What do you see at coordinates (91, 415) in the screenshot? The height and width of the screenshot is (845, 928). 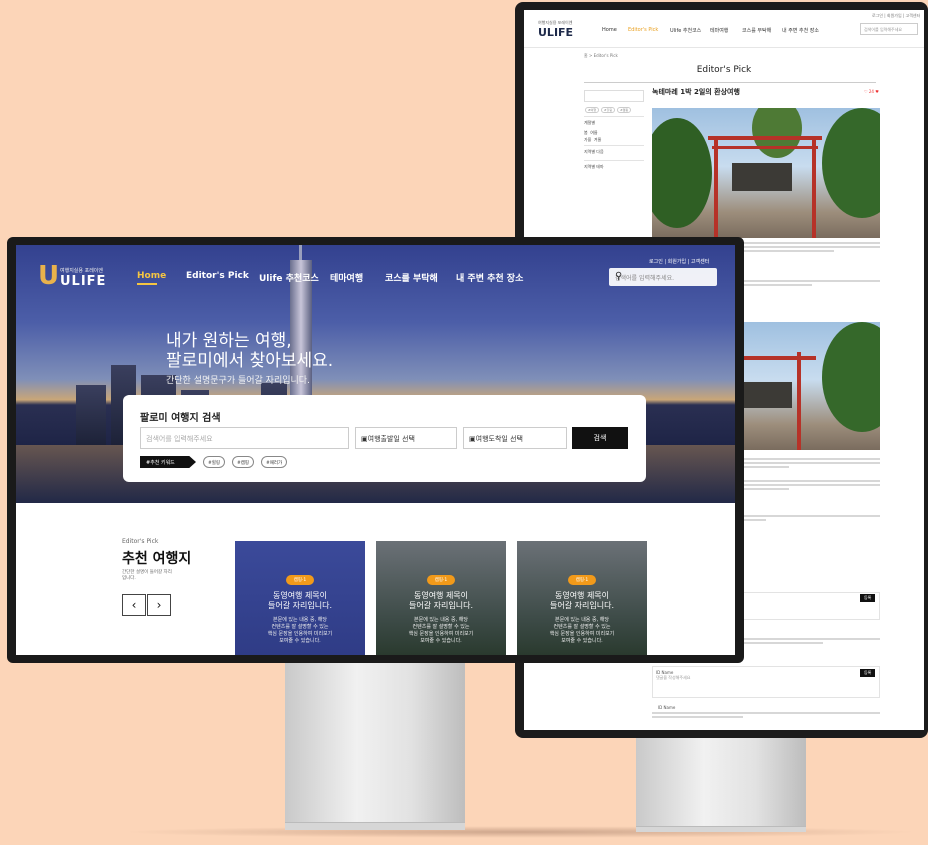 I see `building-shape` at bounding box center [91, 415].